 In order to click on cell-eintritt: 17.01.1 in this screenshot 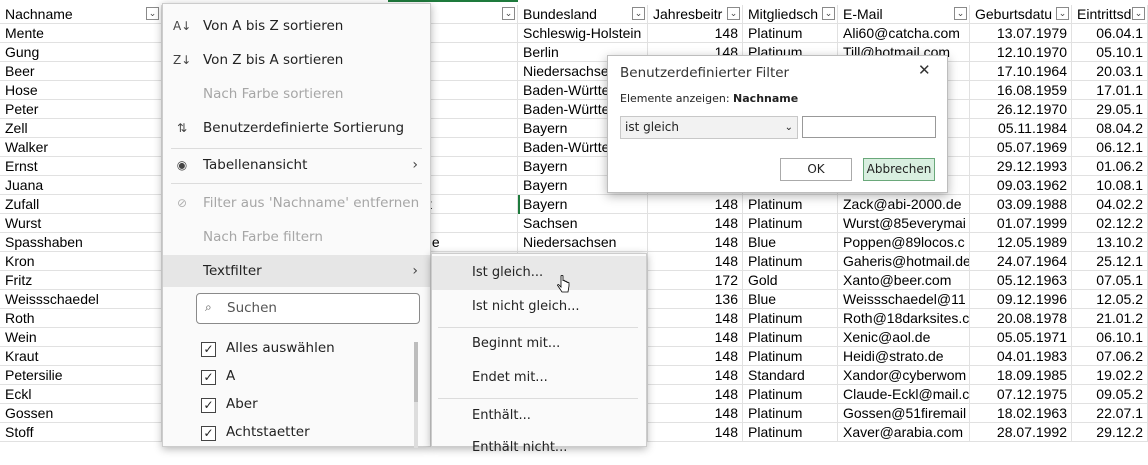, I will do `click(1110, 90)`.